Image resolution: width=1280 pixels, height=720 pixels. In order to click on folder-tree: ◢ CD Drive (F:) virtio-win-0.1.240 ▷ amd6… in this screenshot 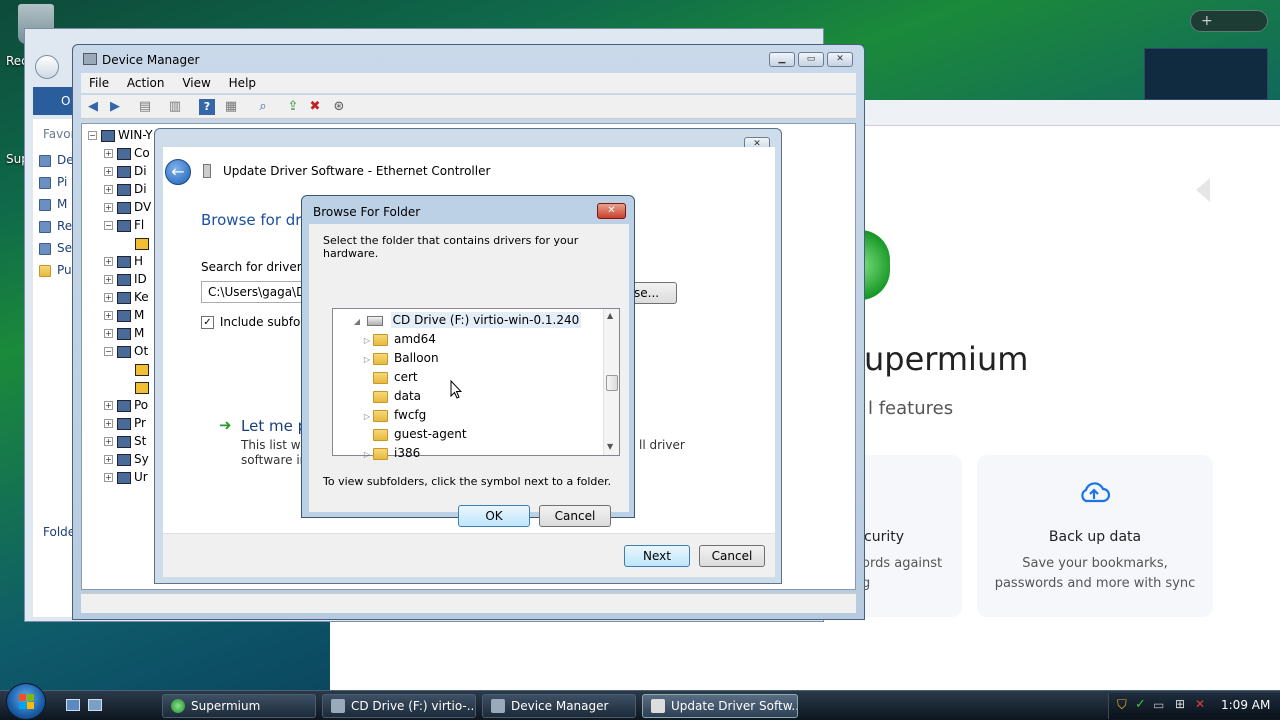, I will do `click(476, 384)`.